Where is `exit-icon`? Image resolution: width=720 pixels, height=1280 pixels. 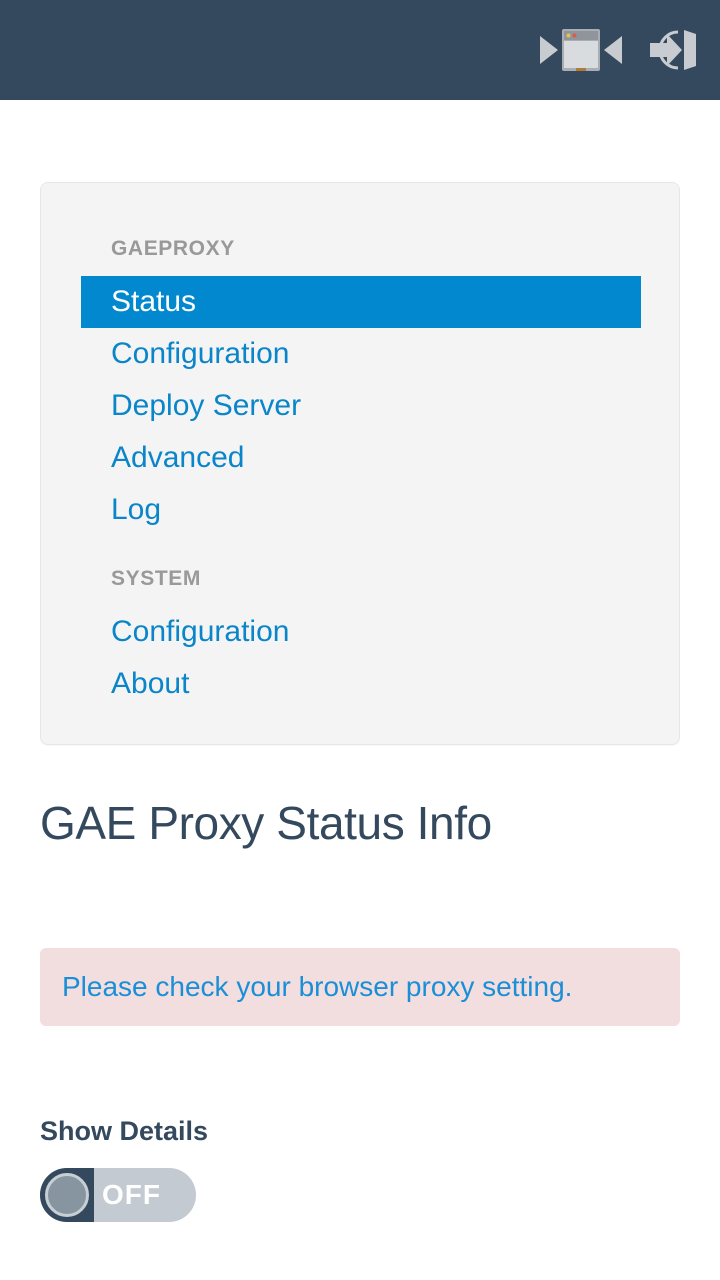 exit-icon is located at coordinates (673, 50).